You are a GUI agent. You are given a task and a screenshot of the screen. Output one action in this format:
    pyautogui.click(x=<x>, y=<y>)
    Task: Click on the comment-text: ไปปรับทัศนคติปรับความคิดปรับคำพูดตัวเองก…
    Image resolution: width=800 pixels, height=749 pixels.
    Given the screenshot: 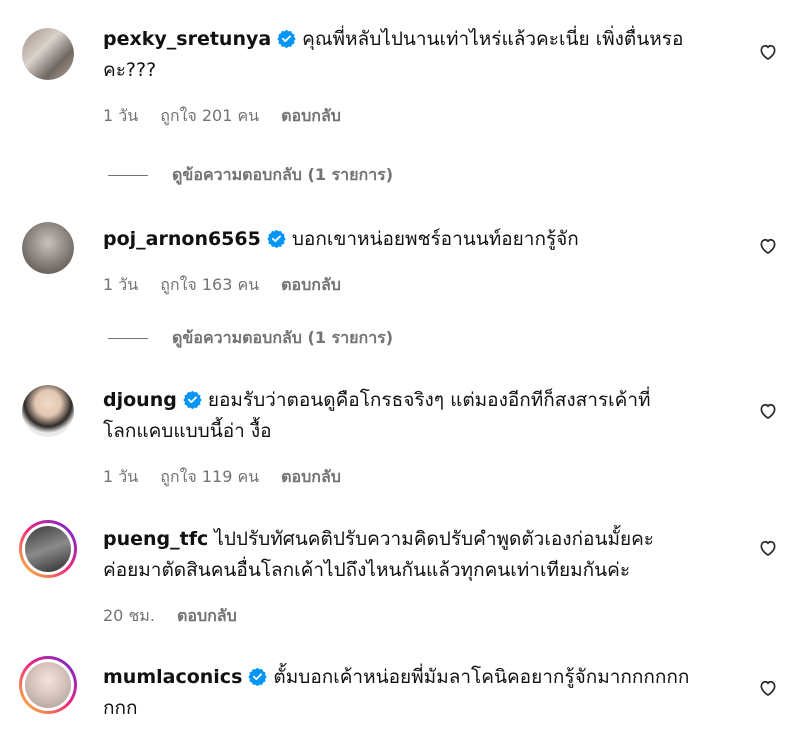 What is the action you would take?
    pyautogui.click(x=434, y=539)
    